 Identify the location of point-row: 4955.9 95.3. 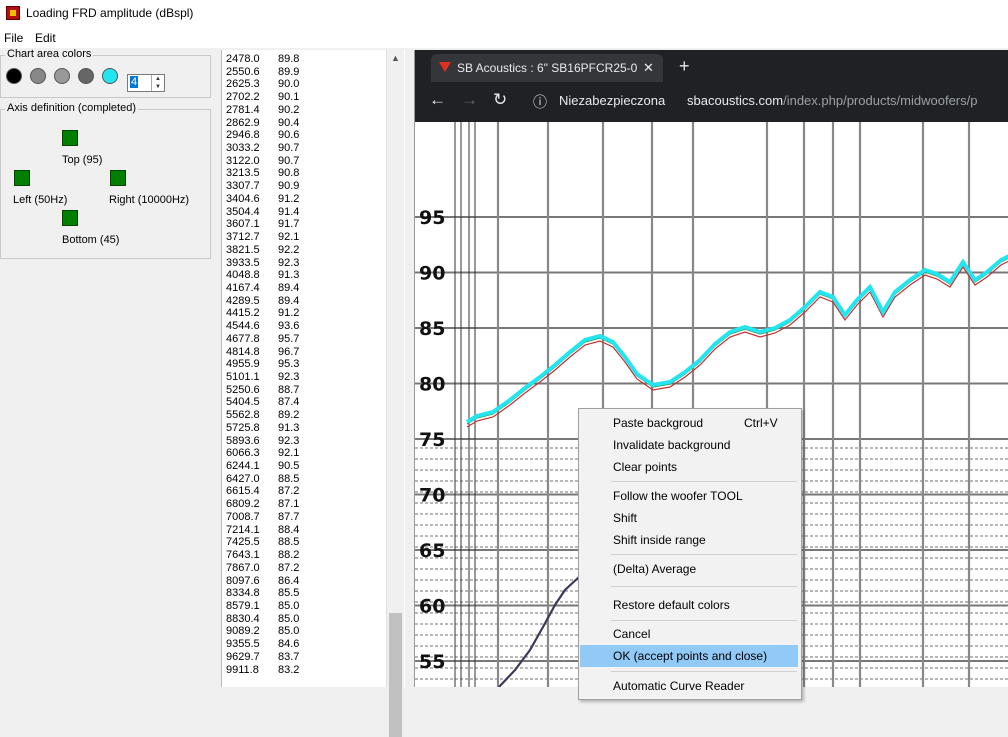
(262, 364).